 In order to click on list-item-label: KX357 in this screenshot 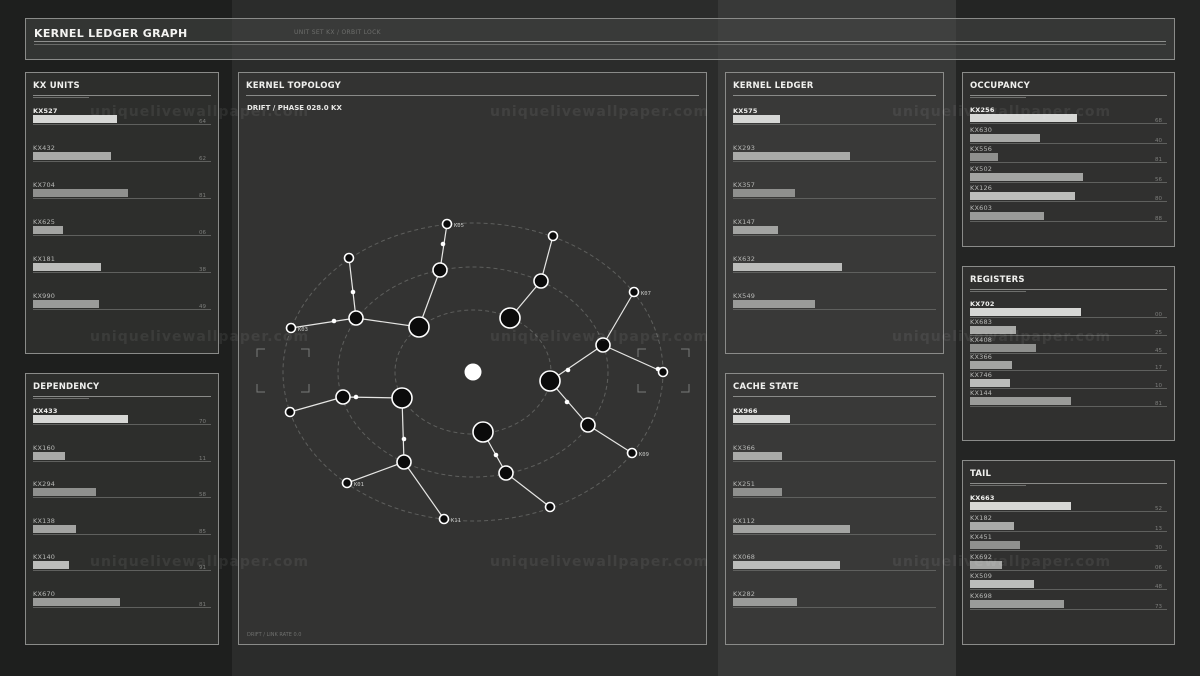, I will do `click(744, 185)`.